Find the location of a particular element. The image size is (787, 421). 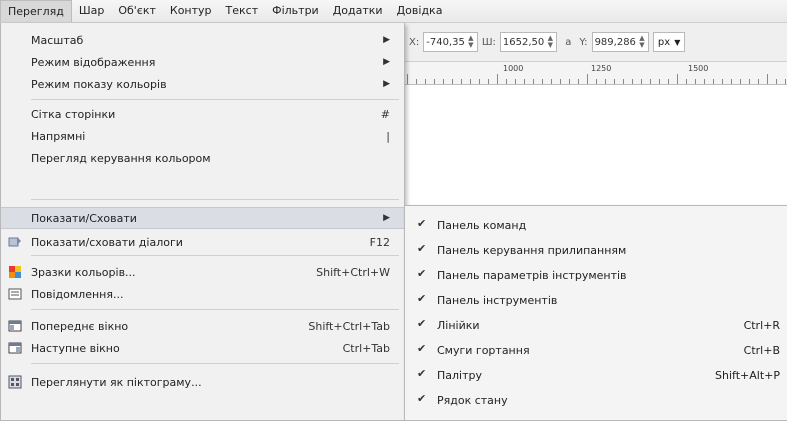

menu-item-label: Попереднє вікно is located at coordinates (80, 326).